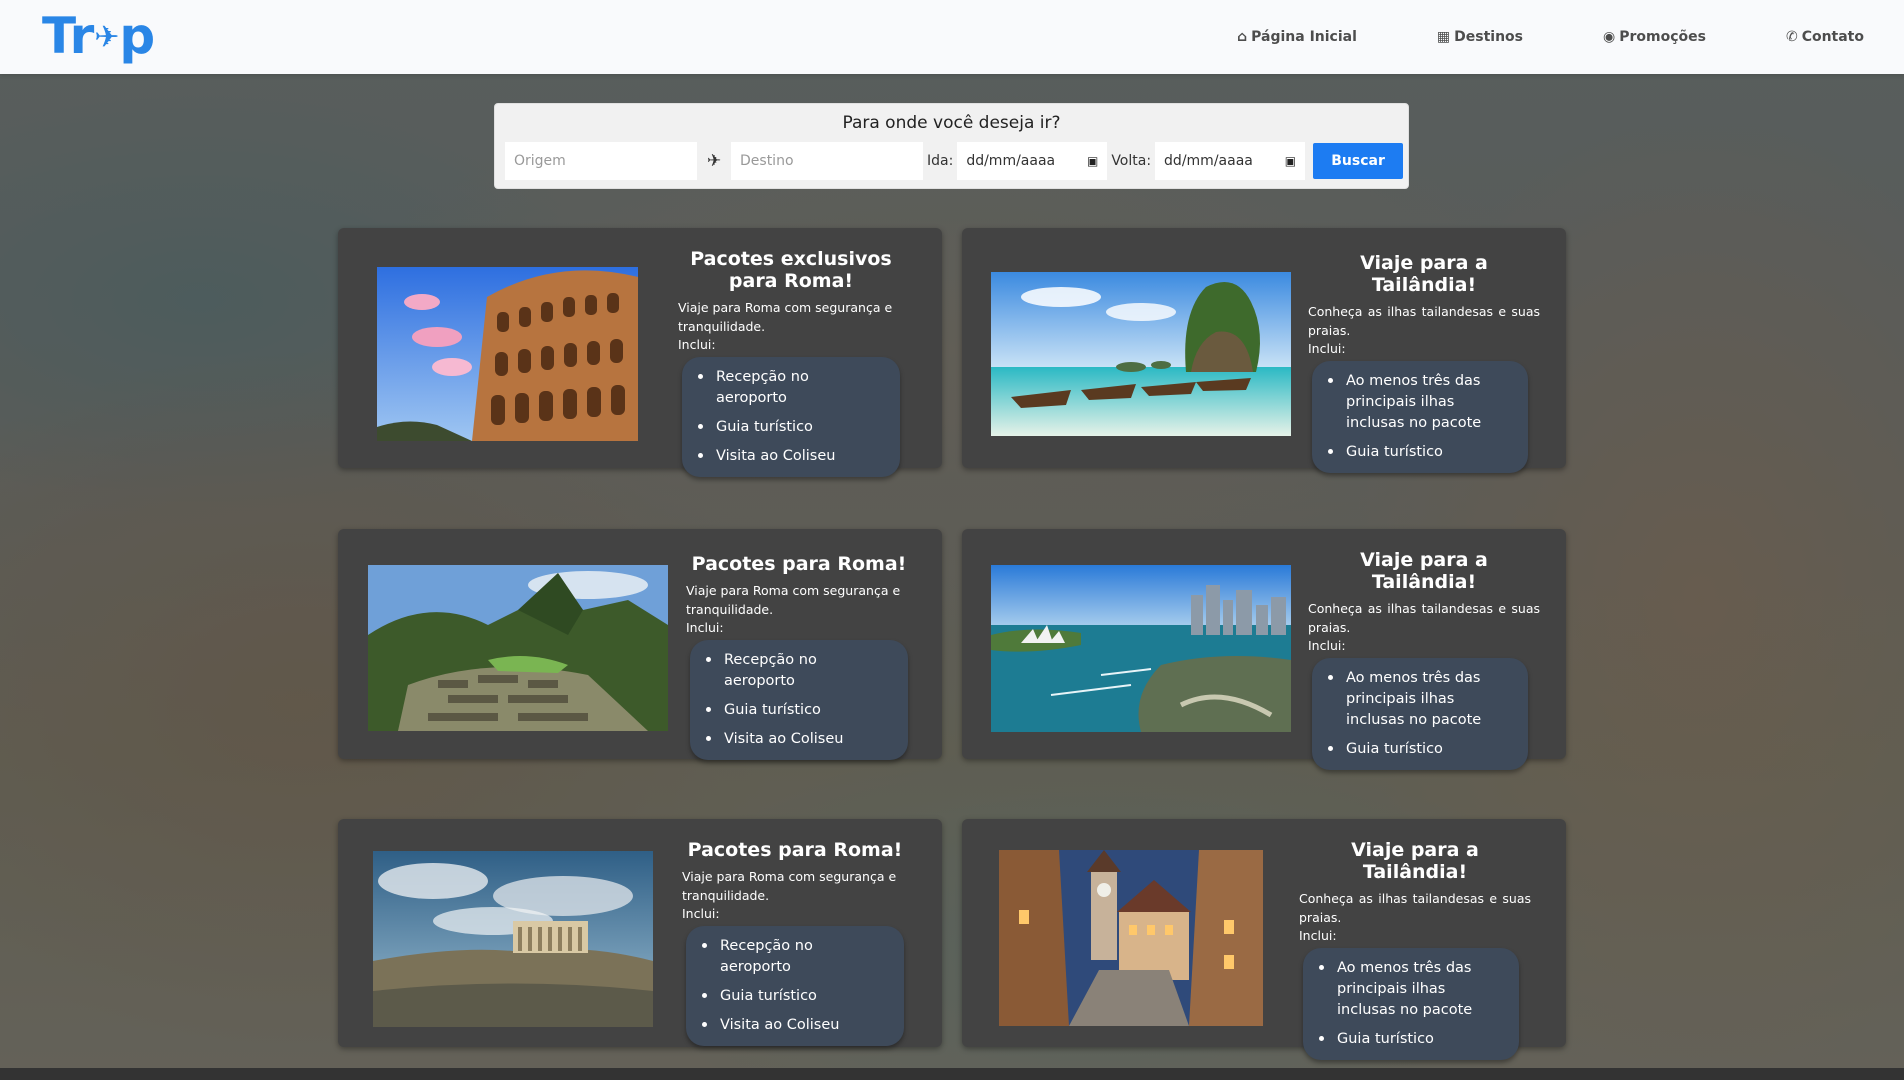 Image resolution: width=1904 pixels, height=1080 pixels. What do you see at coordinates (518, 648) in the screenshot?
I see `machu-picchu-photo` at bounding box center [518, 648].